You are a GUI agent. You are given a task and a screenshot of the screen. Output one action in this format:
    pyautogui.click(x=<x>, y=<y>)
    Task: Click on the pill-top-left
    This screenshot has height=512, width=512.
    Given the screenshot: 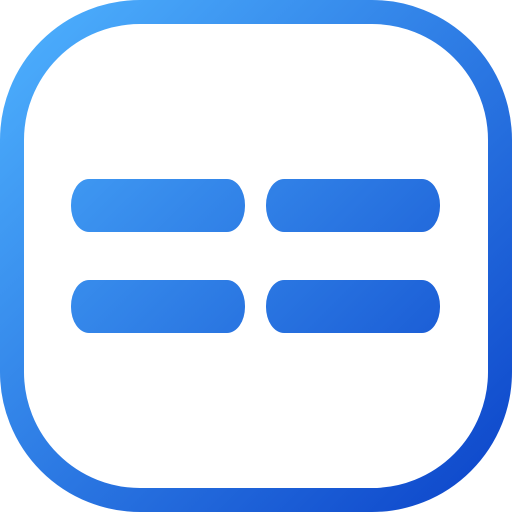 What is the action you would take?
    pyautogui.click(x=158, y=205)
    